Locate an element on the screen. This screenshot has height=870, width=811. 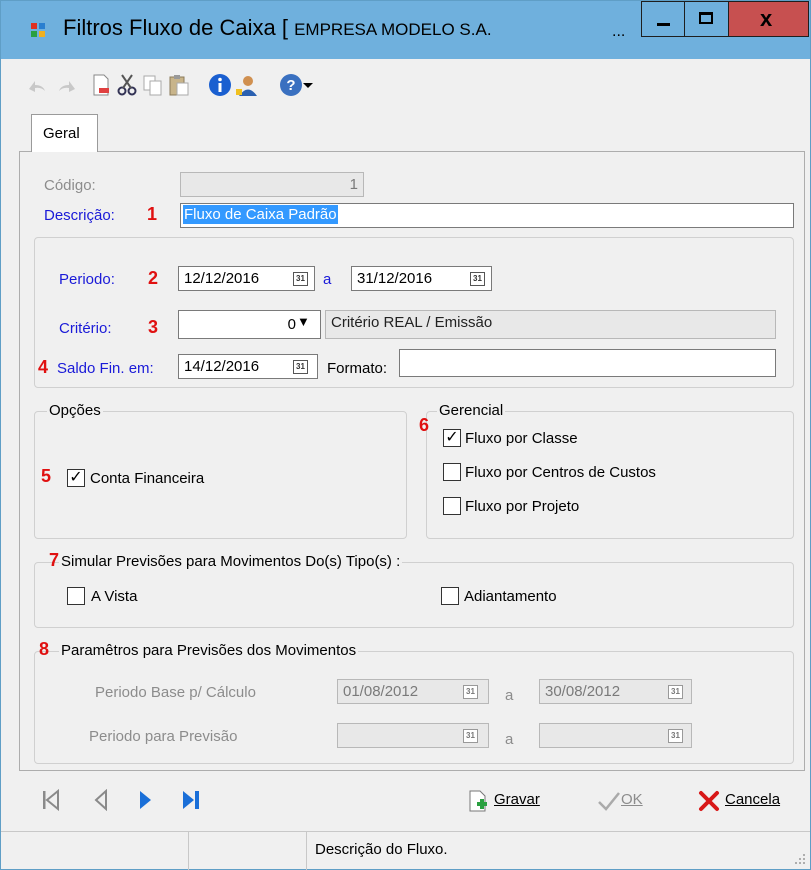
criterio-label: Critério: is located at coordinates (85, 328).